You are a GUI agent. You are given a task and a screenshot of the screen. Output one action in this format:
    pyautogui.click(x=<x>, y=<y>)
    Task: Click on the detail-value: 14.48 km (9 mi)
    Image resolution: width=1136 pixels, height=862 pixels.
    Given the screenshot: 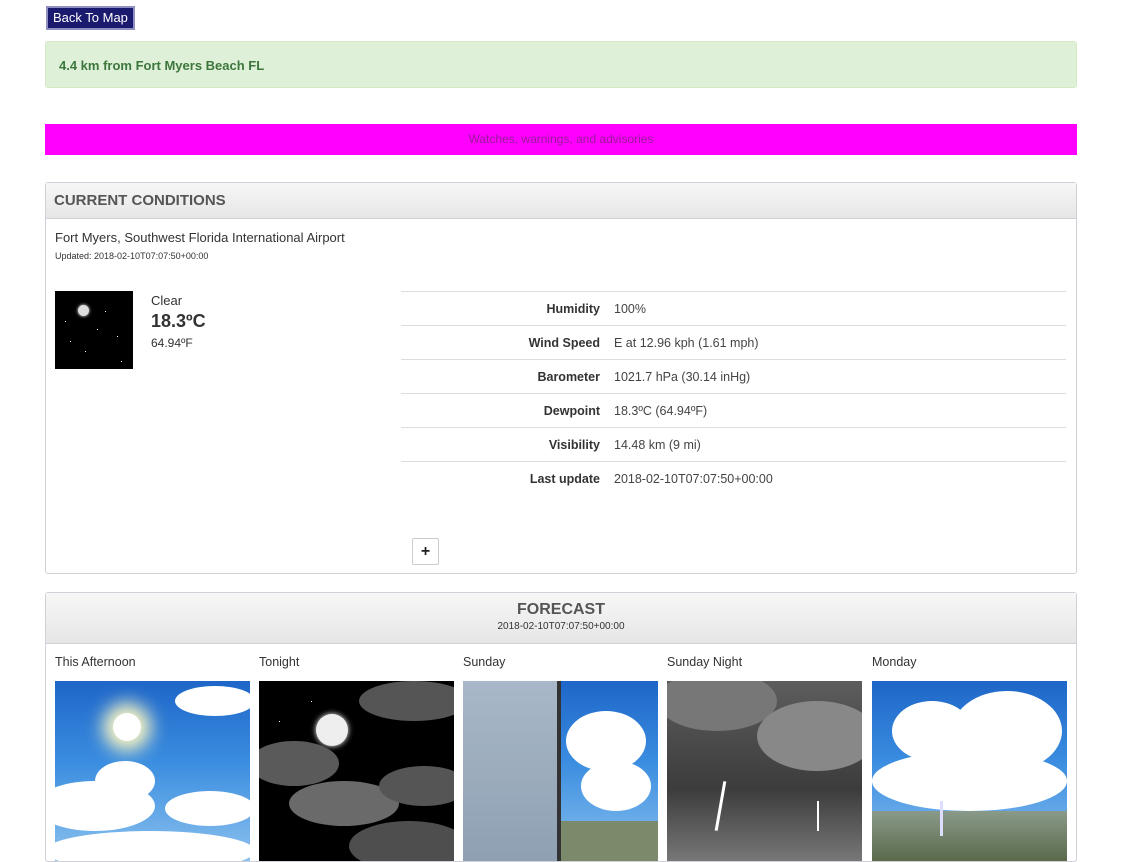 What is the action you would take?
    pyautogui.click(x=657, y=444)
    